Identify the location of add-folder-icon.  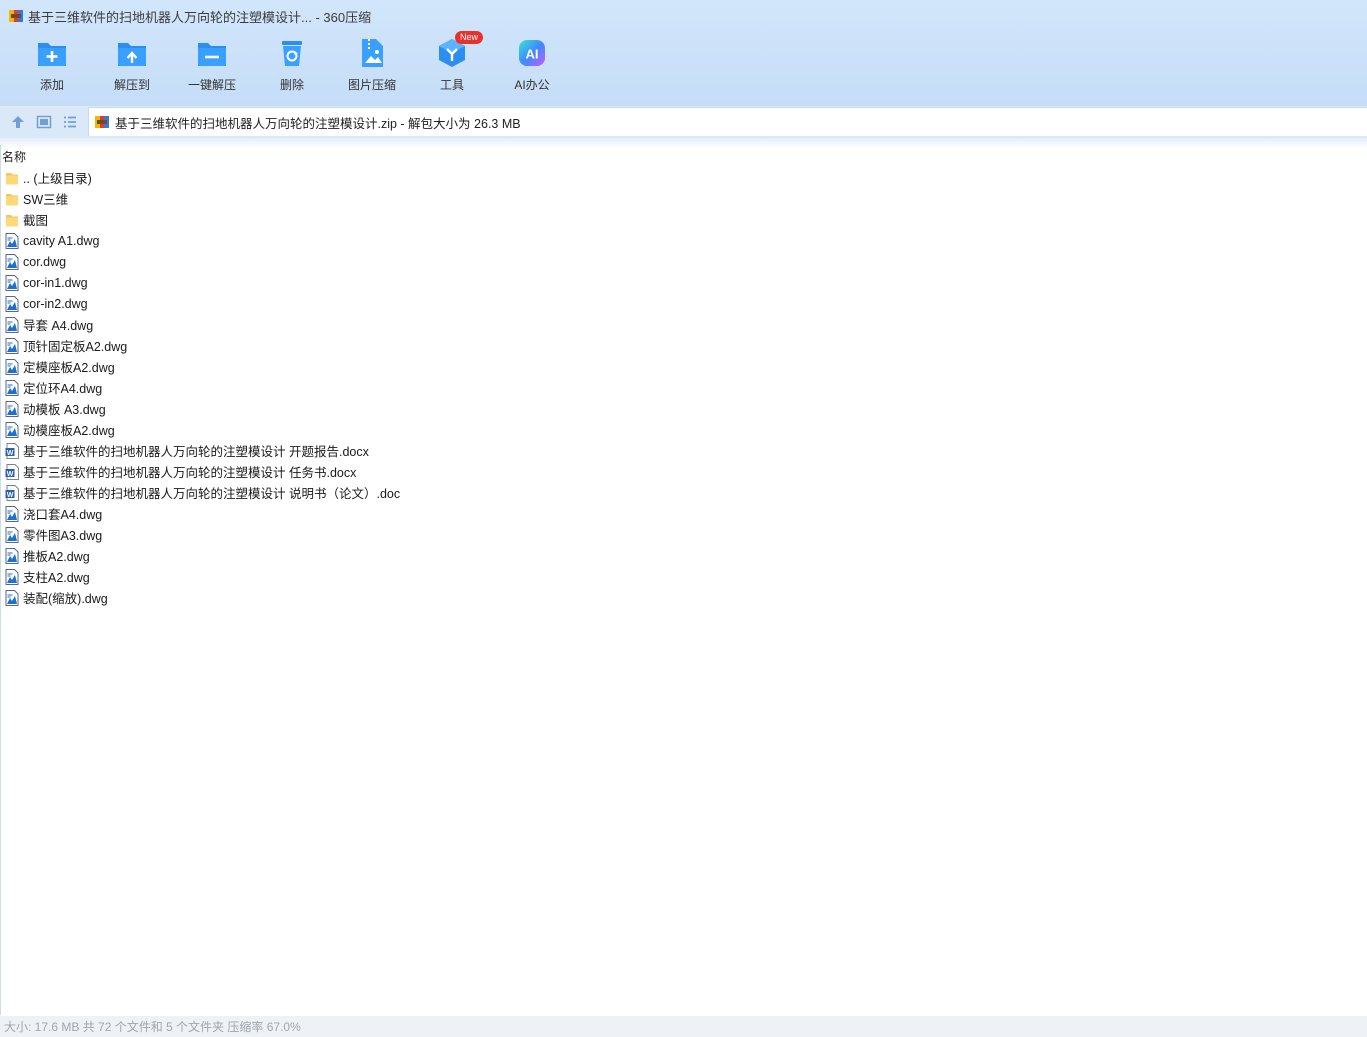
(52, 53).